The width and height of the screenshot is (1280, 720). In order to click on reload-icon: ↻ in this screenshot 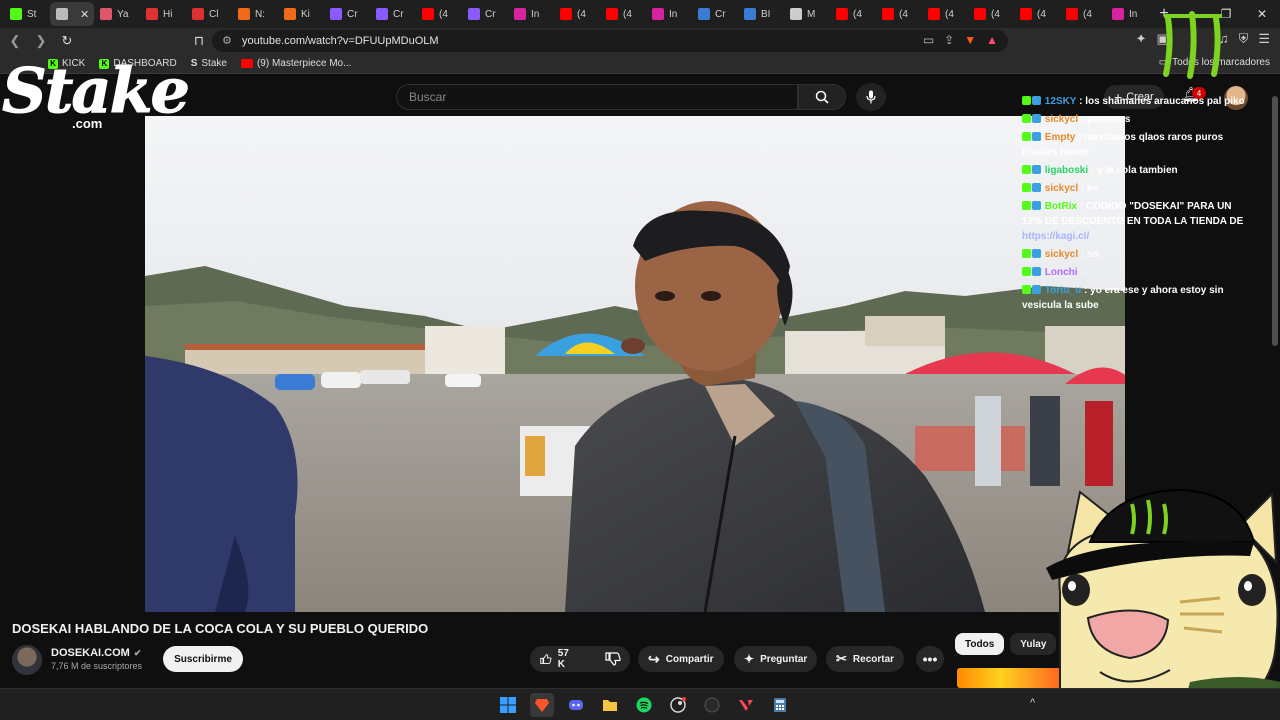, I will do `click(67, 41)`.